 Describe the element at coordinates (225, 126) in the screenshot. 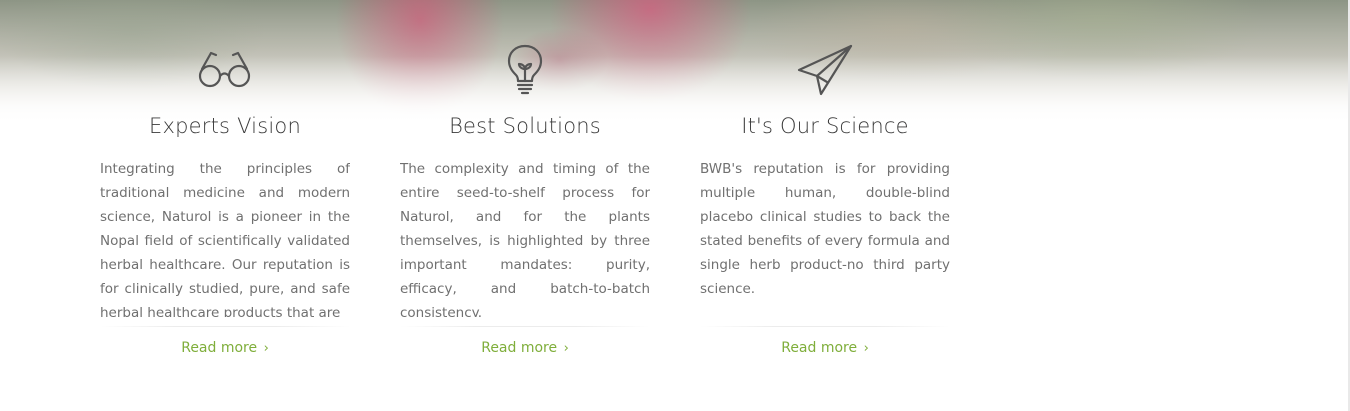

I see `feature-title: Experts Vision` at that location.